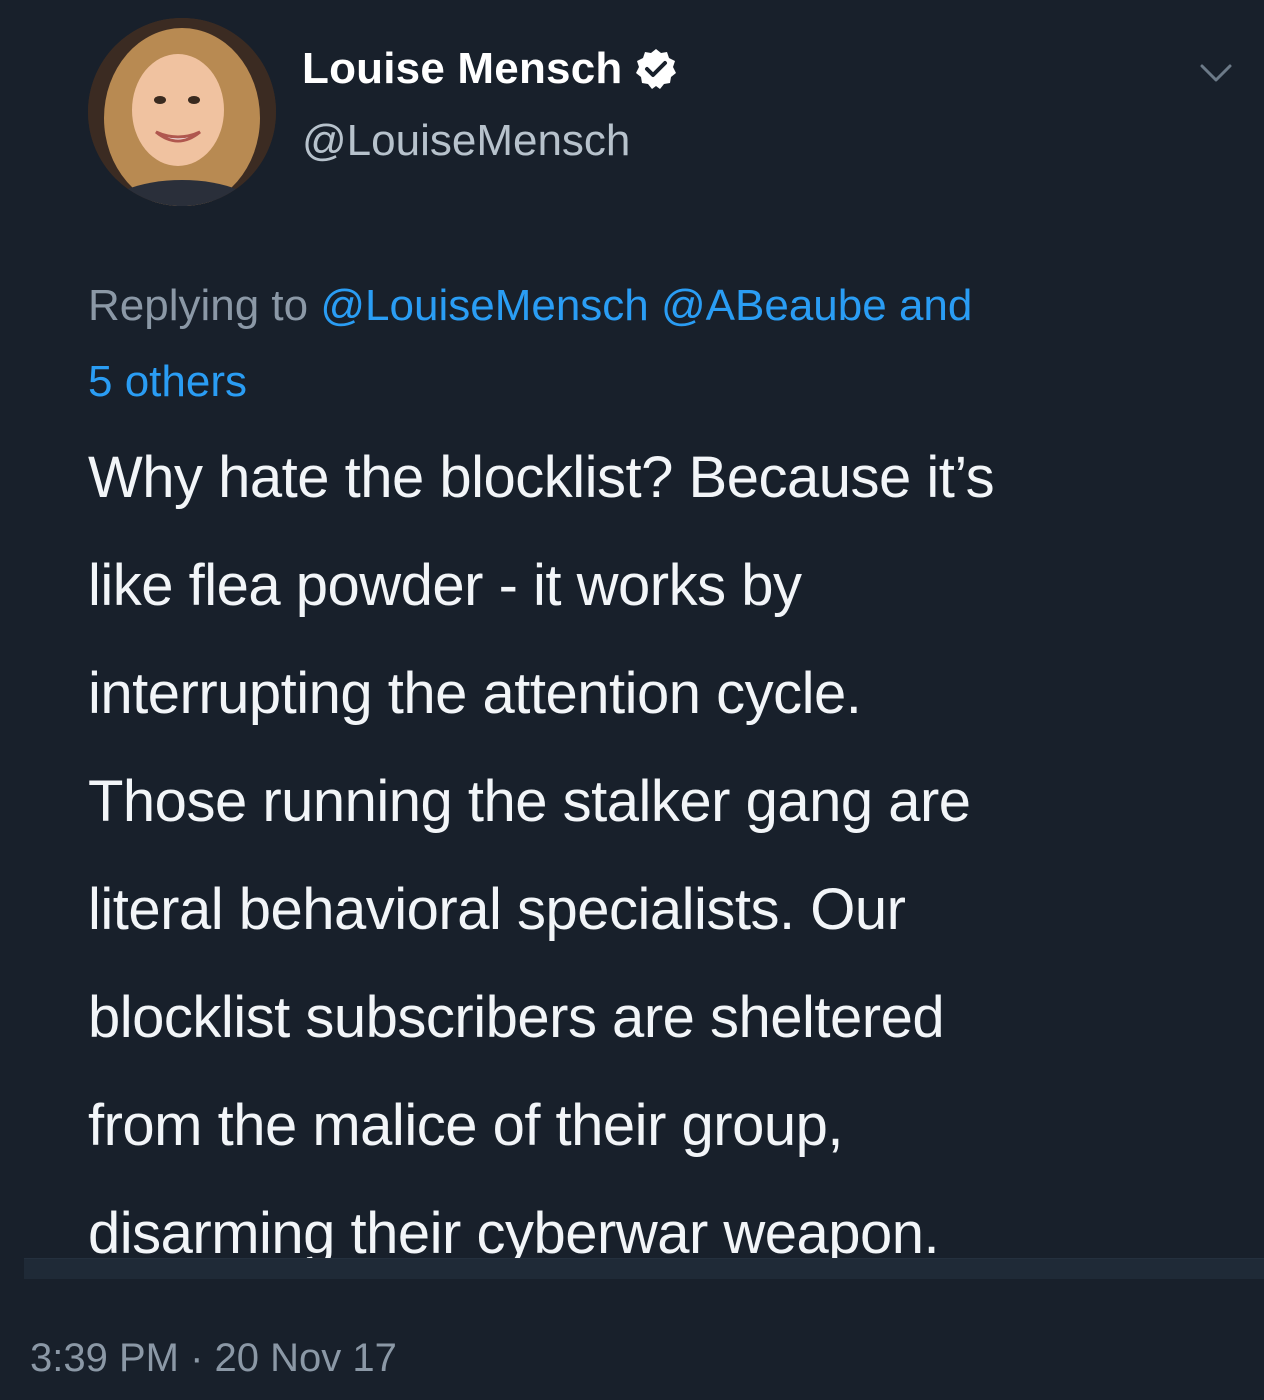 The image size is (1264, 1400). Describe the element at coordinates (1216, 73) in the screenshot. I see `chevron-down-icon` at that location.